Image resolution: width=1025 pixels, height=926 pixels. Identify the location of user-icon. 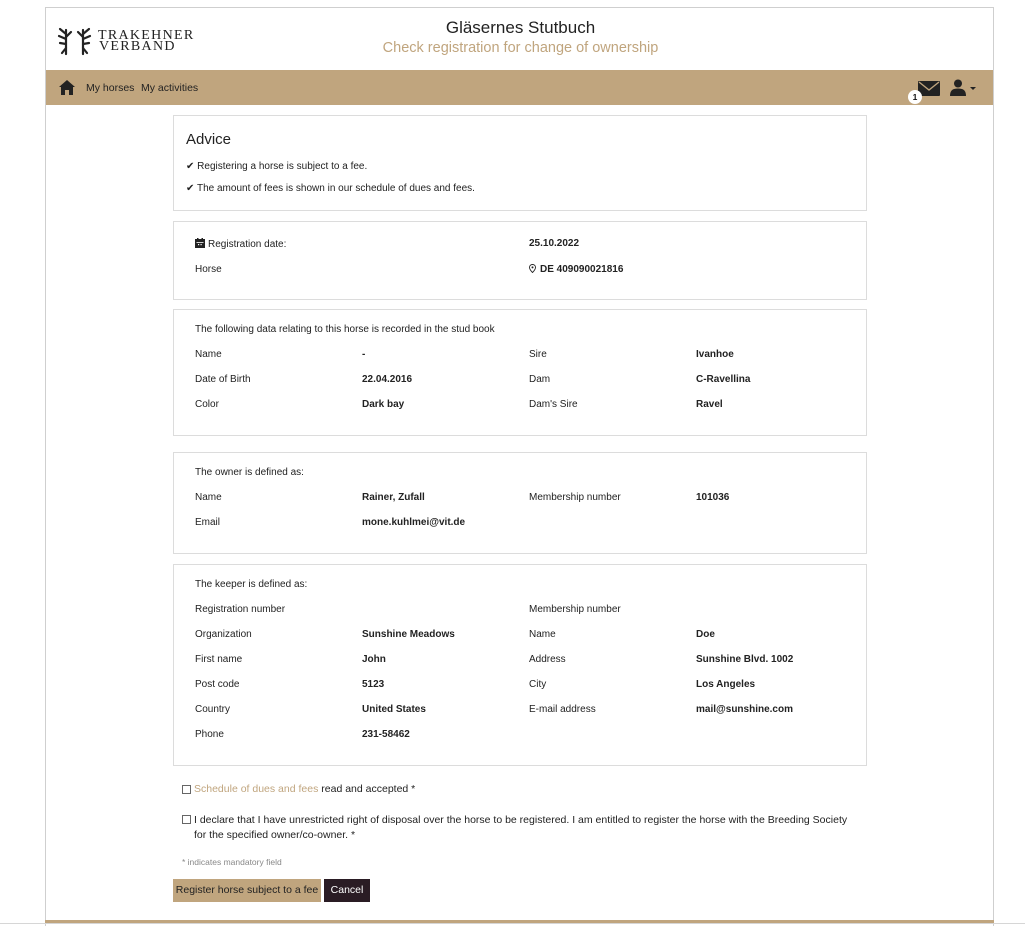
(958, 87).